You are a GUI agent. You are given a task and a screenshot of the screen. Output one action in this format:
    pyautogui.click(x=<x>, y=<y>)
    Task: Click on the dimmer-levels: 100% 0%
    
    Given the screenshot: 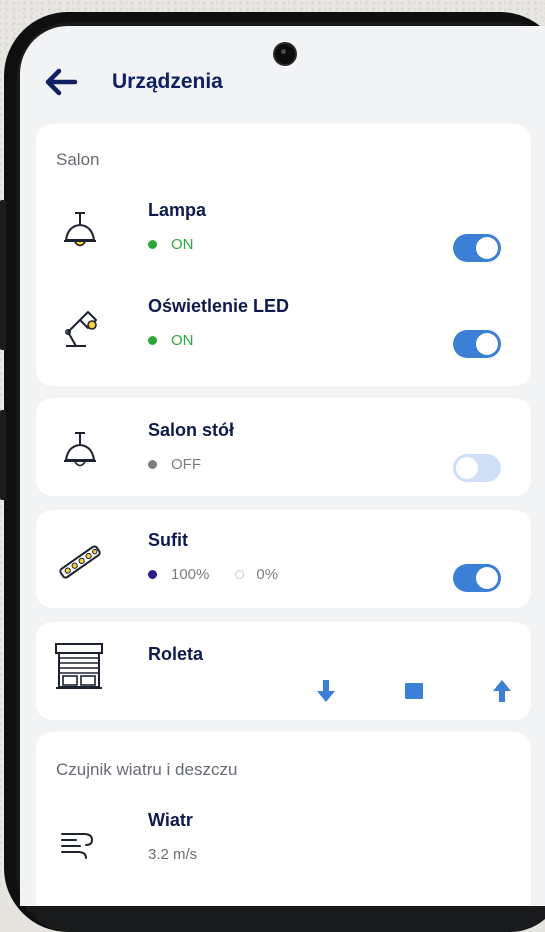 What is the action you would take?
    pyautogui.click(x=213, y=574)
    